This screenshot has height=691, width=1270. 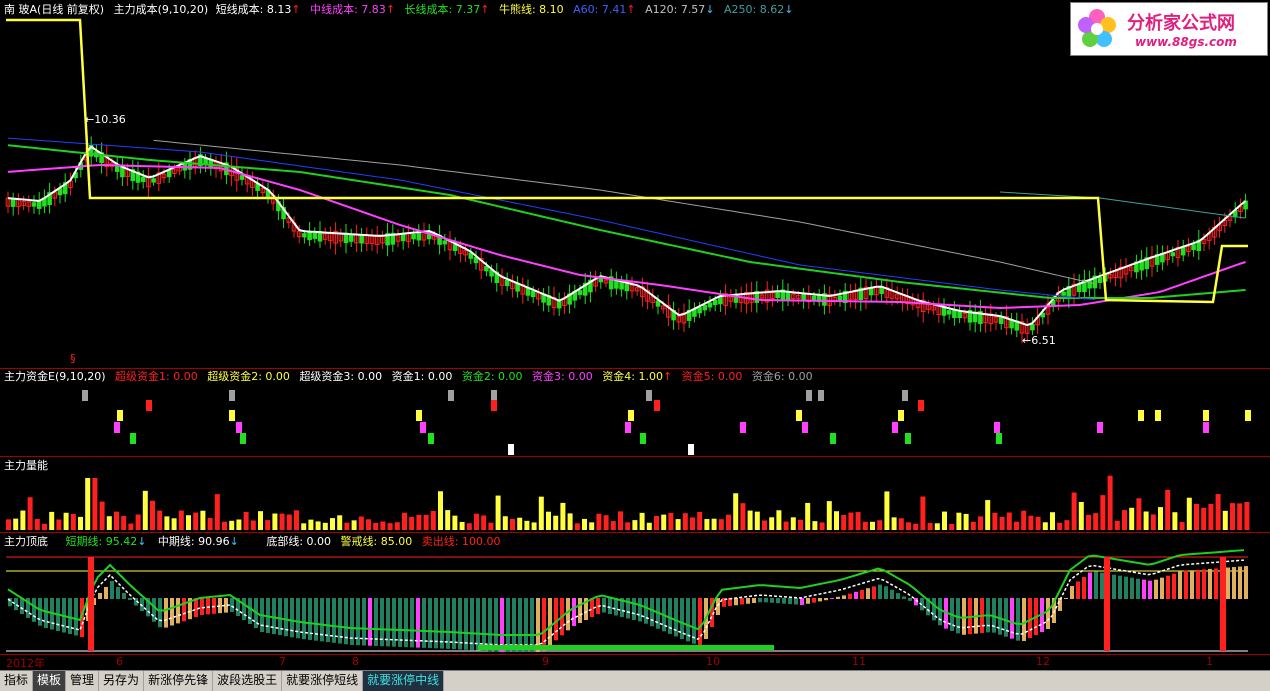 What do you see at coordinates (119, 661) in the screenshot?
I see `axis-label-month: 6` at bounding box center [119, 661].